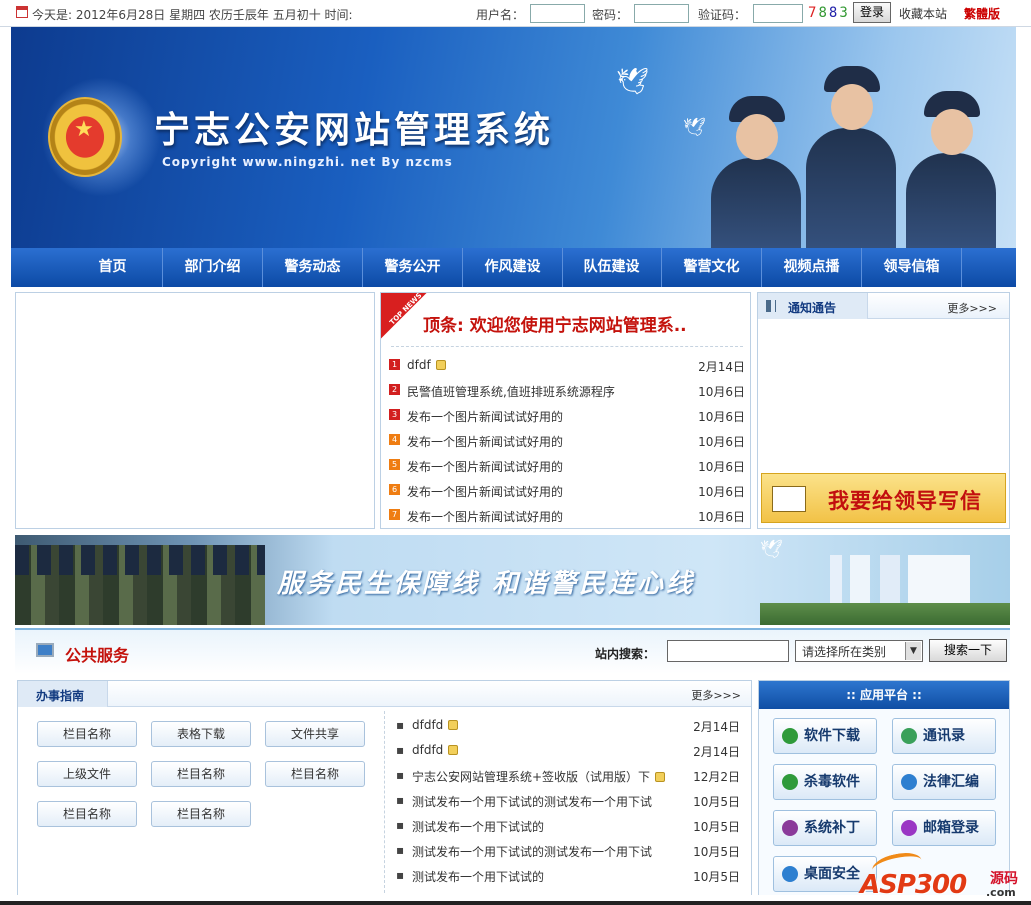 This screenshot has height=905, width=1031. I want to click on app-button: 杀毒软件, so click(825, 782).